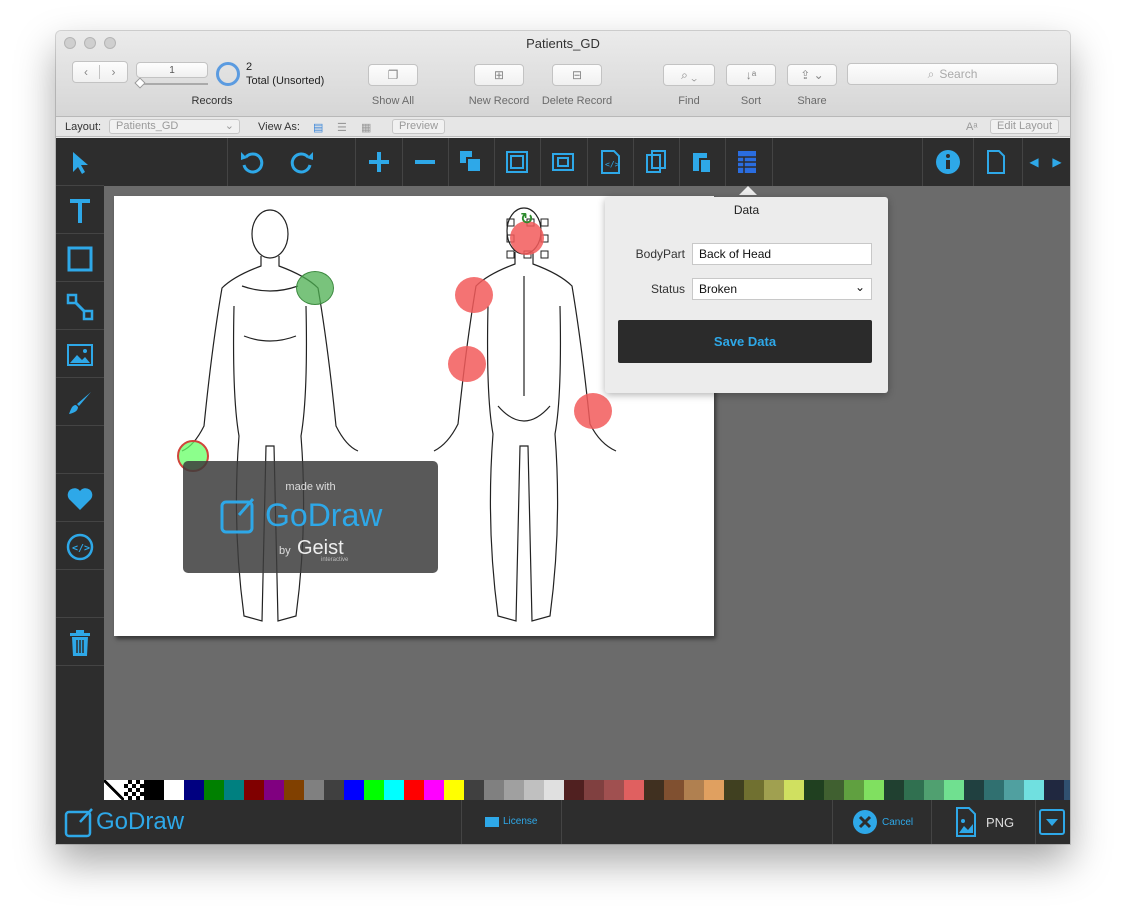 Image resolution: width=1126 pixels, height=924 pixels. Describe the element at coordinates (140, 83) in the screenshot. I see `slider-thumb` at that location.